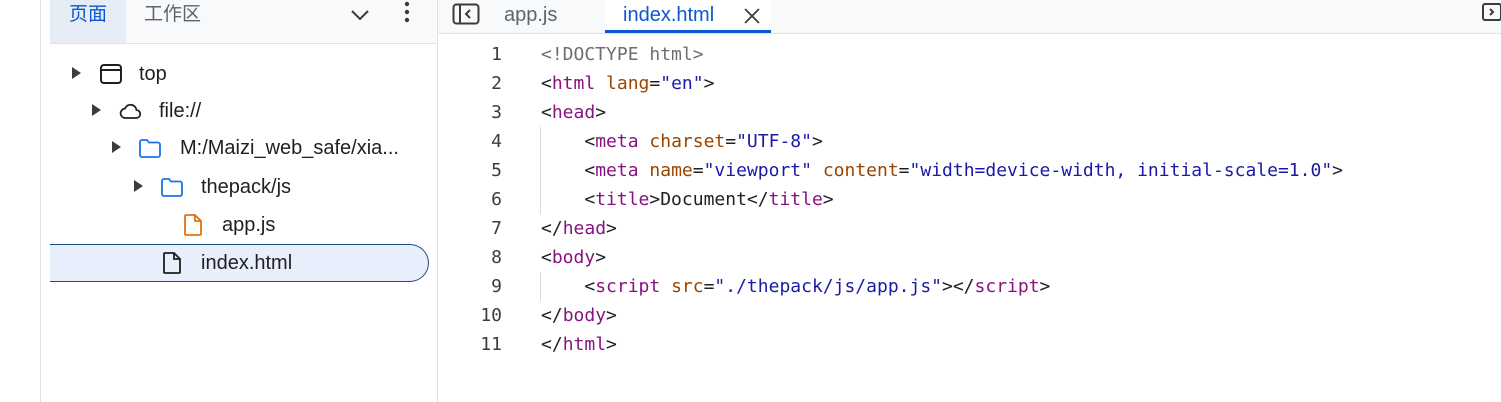 Image resolution: width=1501 pixels, height=402 pixels. What do you see at coordinates (496, 54) in the screenshot?
I see `line-number: 1` at bounding box center [496, 54].